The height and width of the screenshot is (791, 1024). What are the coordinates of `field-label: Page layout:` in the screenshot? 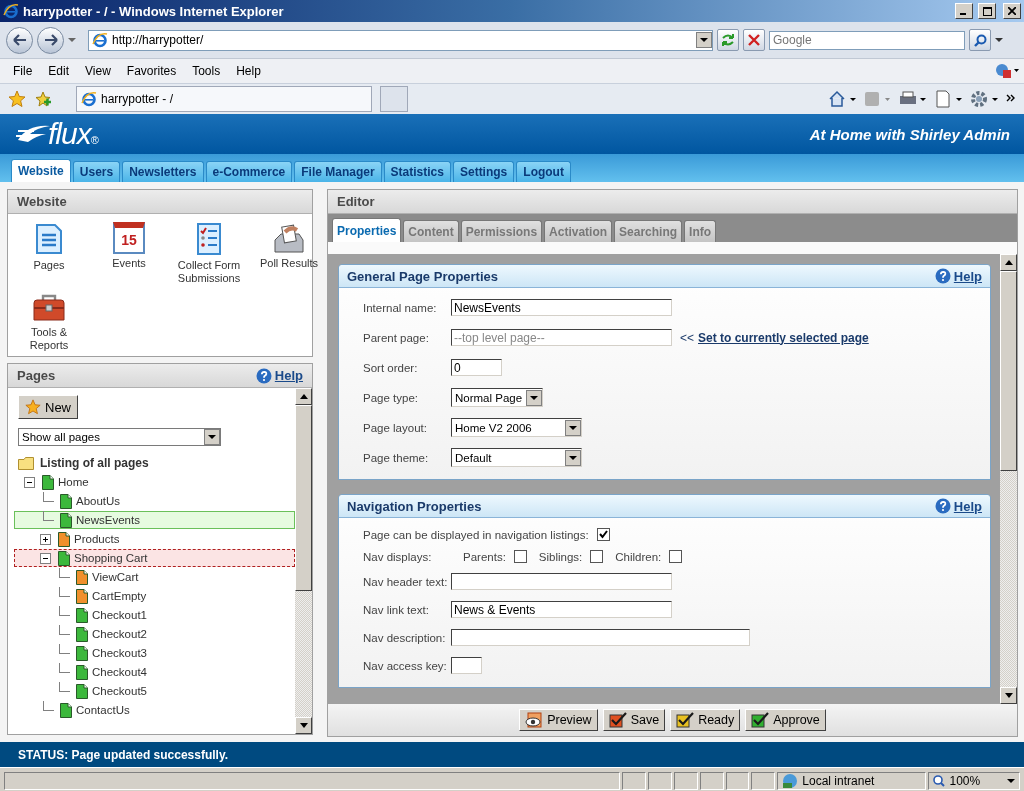 It's located at (395, 427).